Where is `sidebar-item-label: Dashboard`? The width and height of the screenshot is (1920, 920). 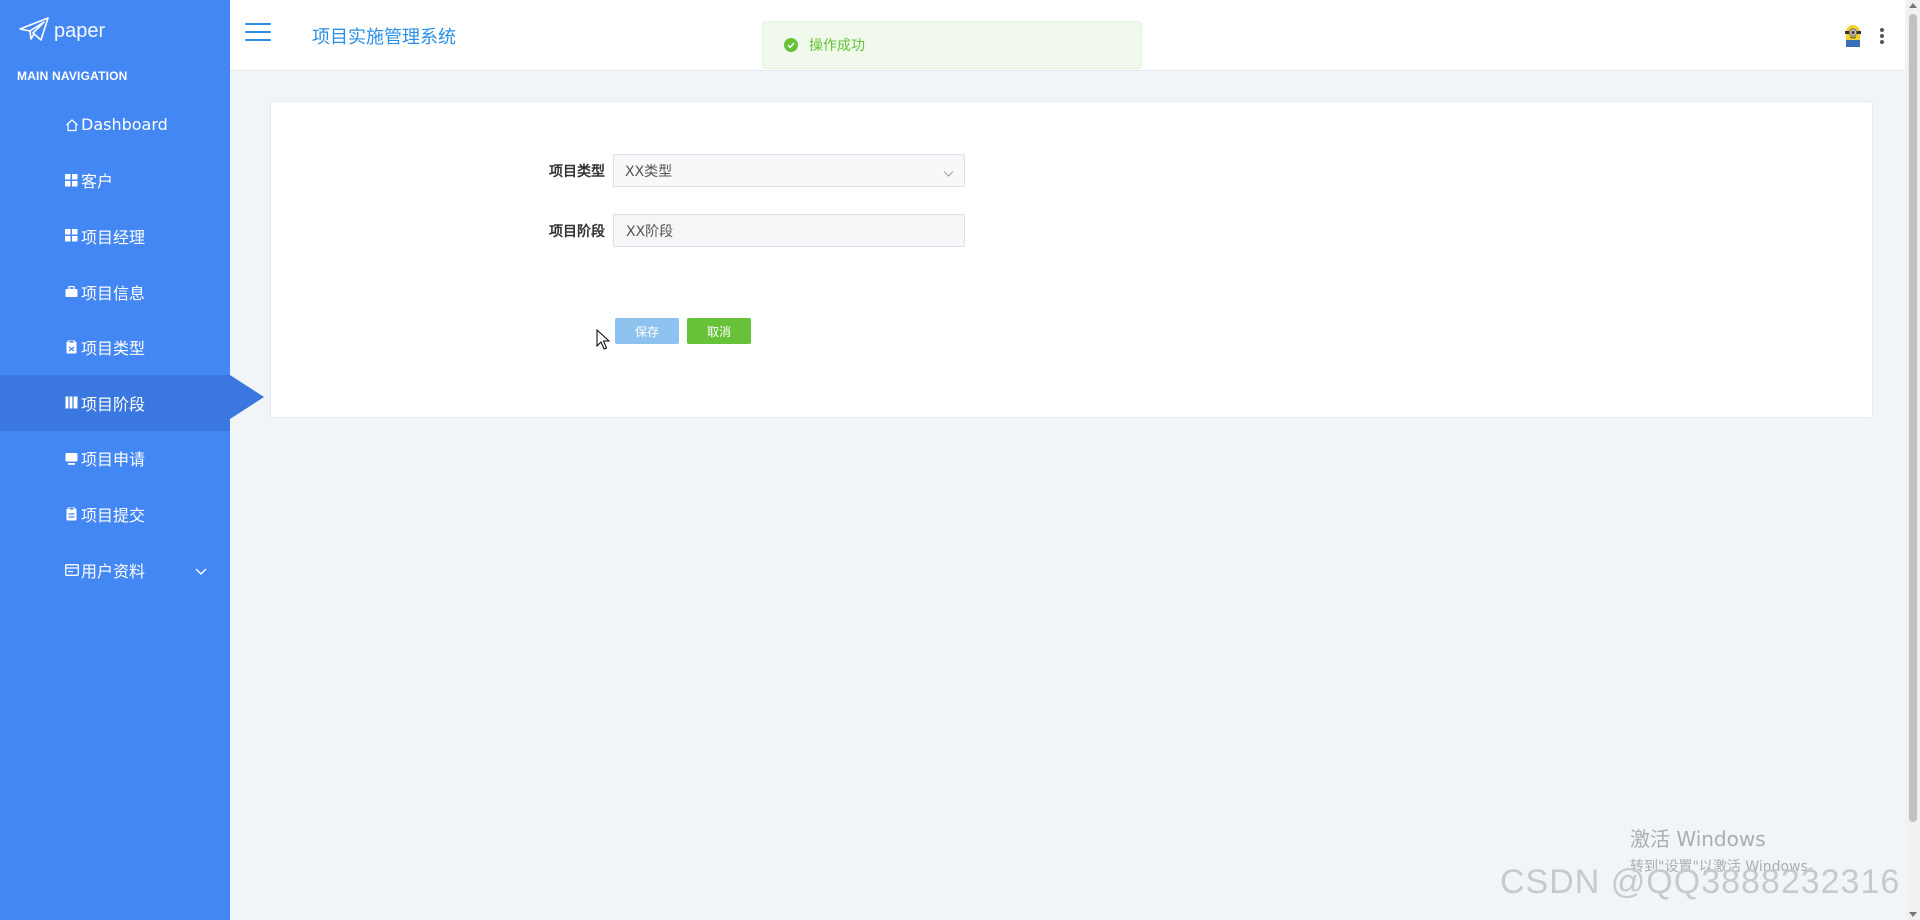 sidebar-item-label: Dashboard is located at coordinates (124, 125).